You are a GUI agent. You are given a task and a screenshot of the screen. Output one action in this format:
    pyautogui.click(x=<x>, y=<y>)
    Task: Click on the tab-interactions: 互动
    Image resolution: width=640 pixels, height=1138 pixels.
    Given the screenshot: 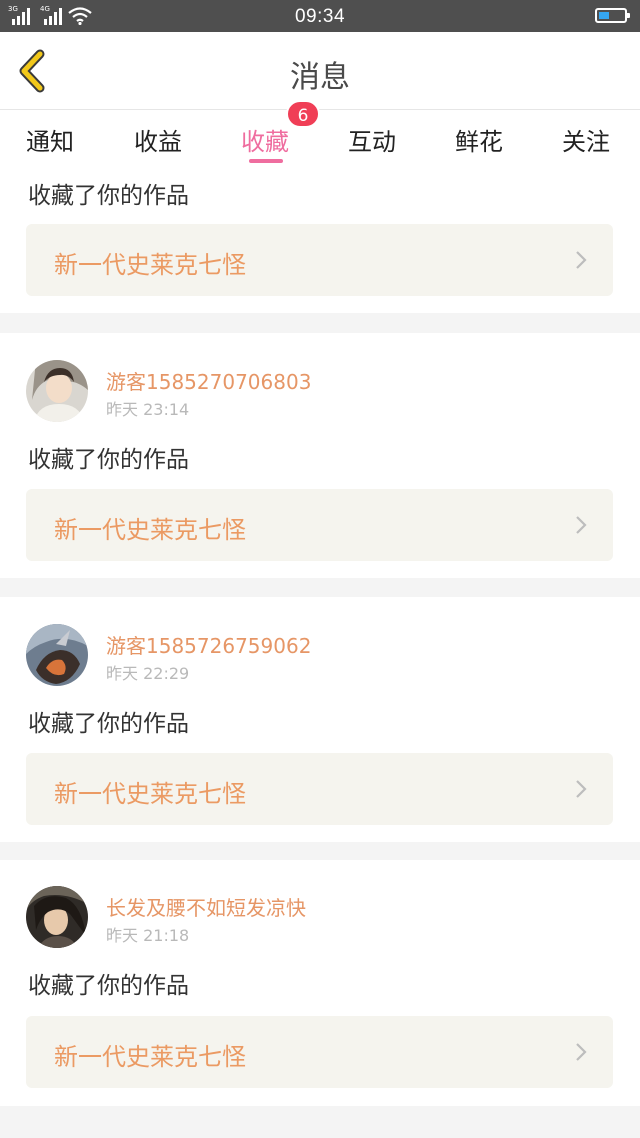 What is the action you would take?
    pyautogui.click(x=372, y=139)
    